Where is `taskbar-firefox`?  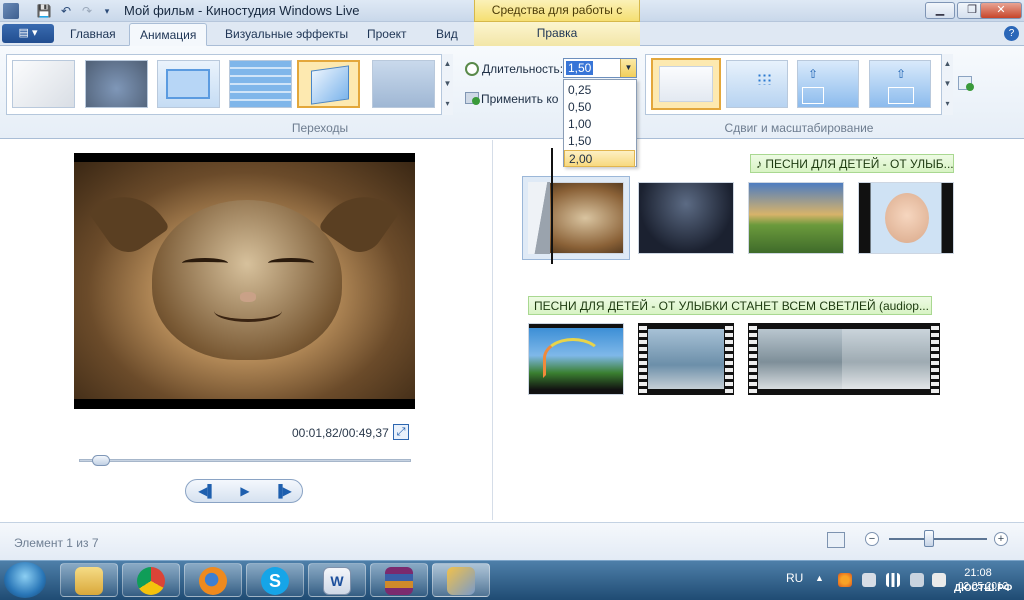 taskbar-firefox is located at coordinates (213, 580).